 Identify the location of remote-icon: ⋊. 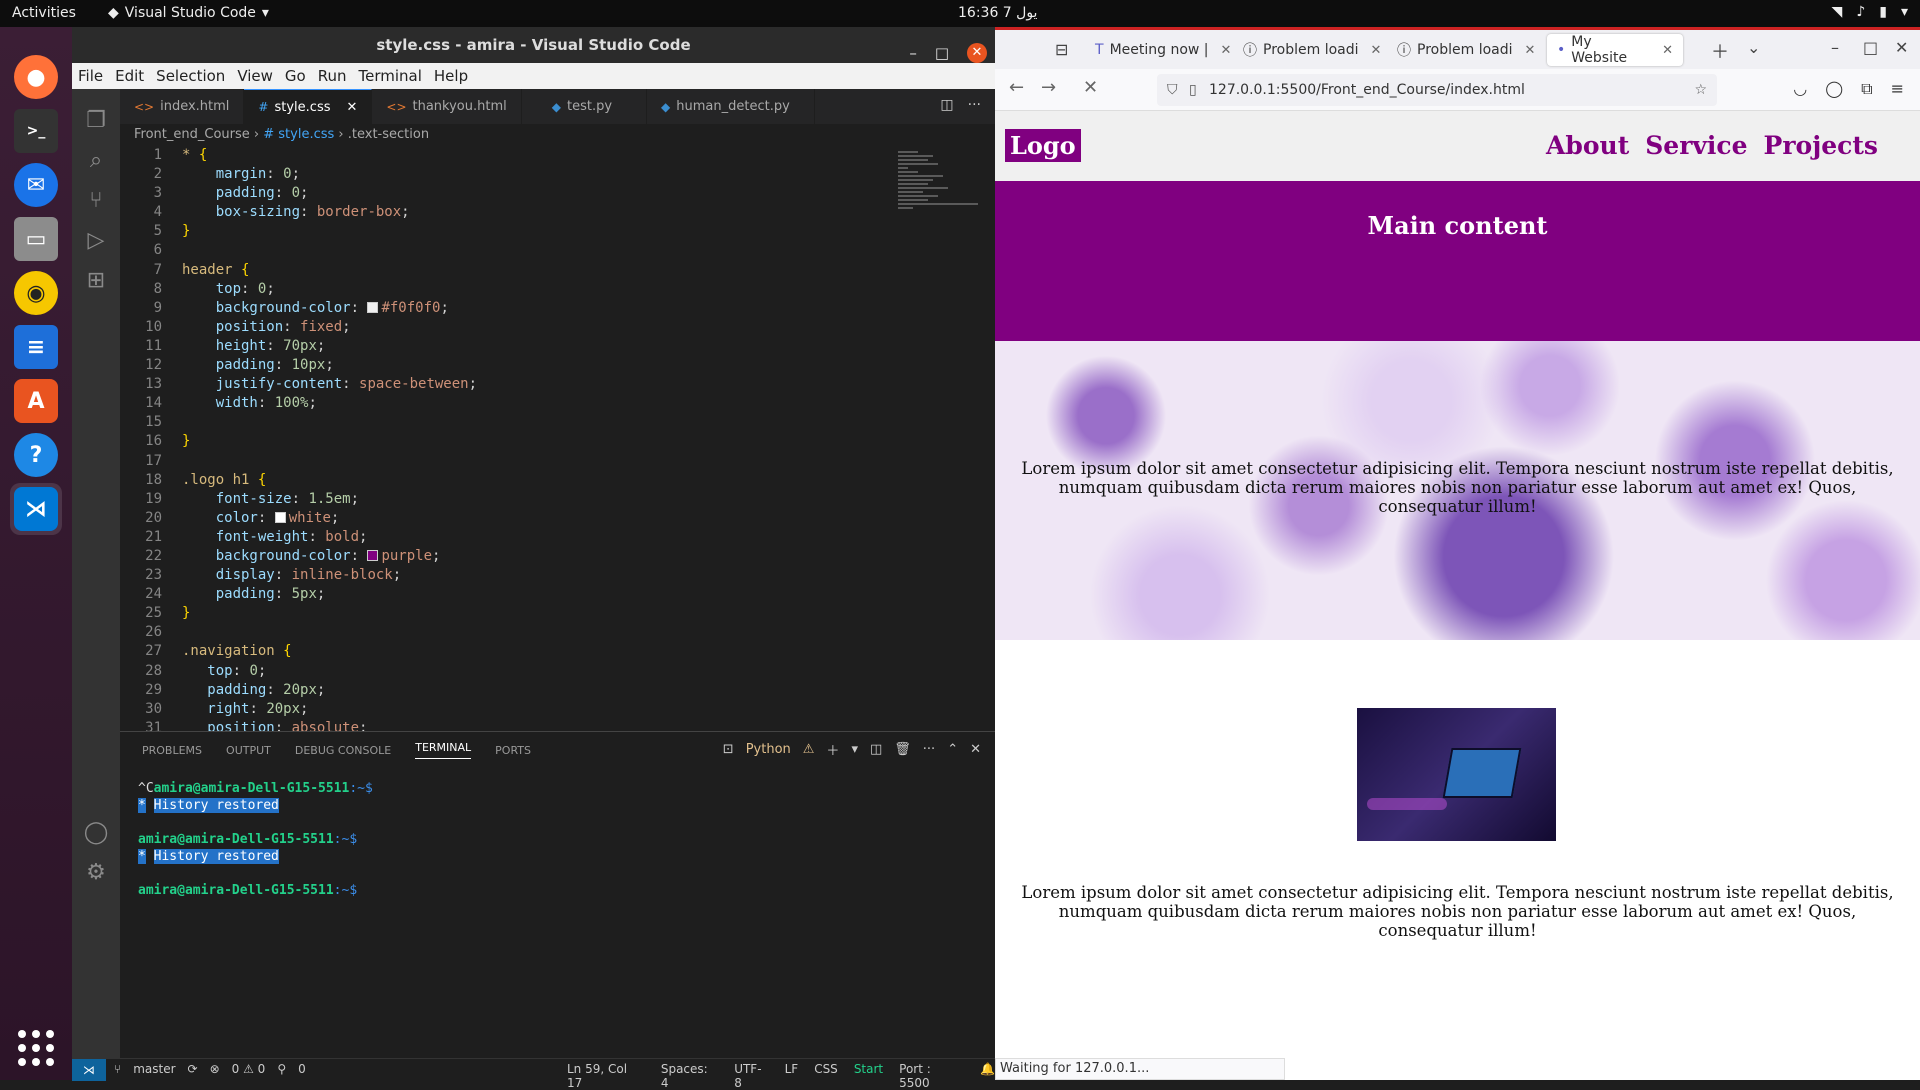
(89, 1070).